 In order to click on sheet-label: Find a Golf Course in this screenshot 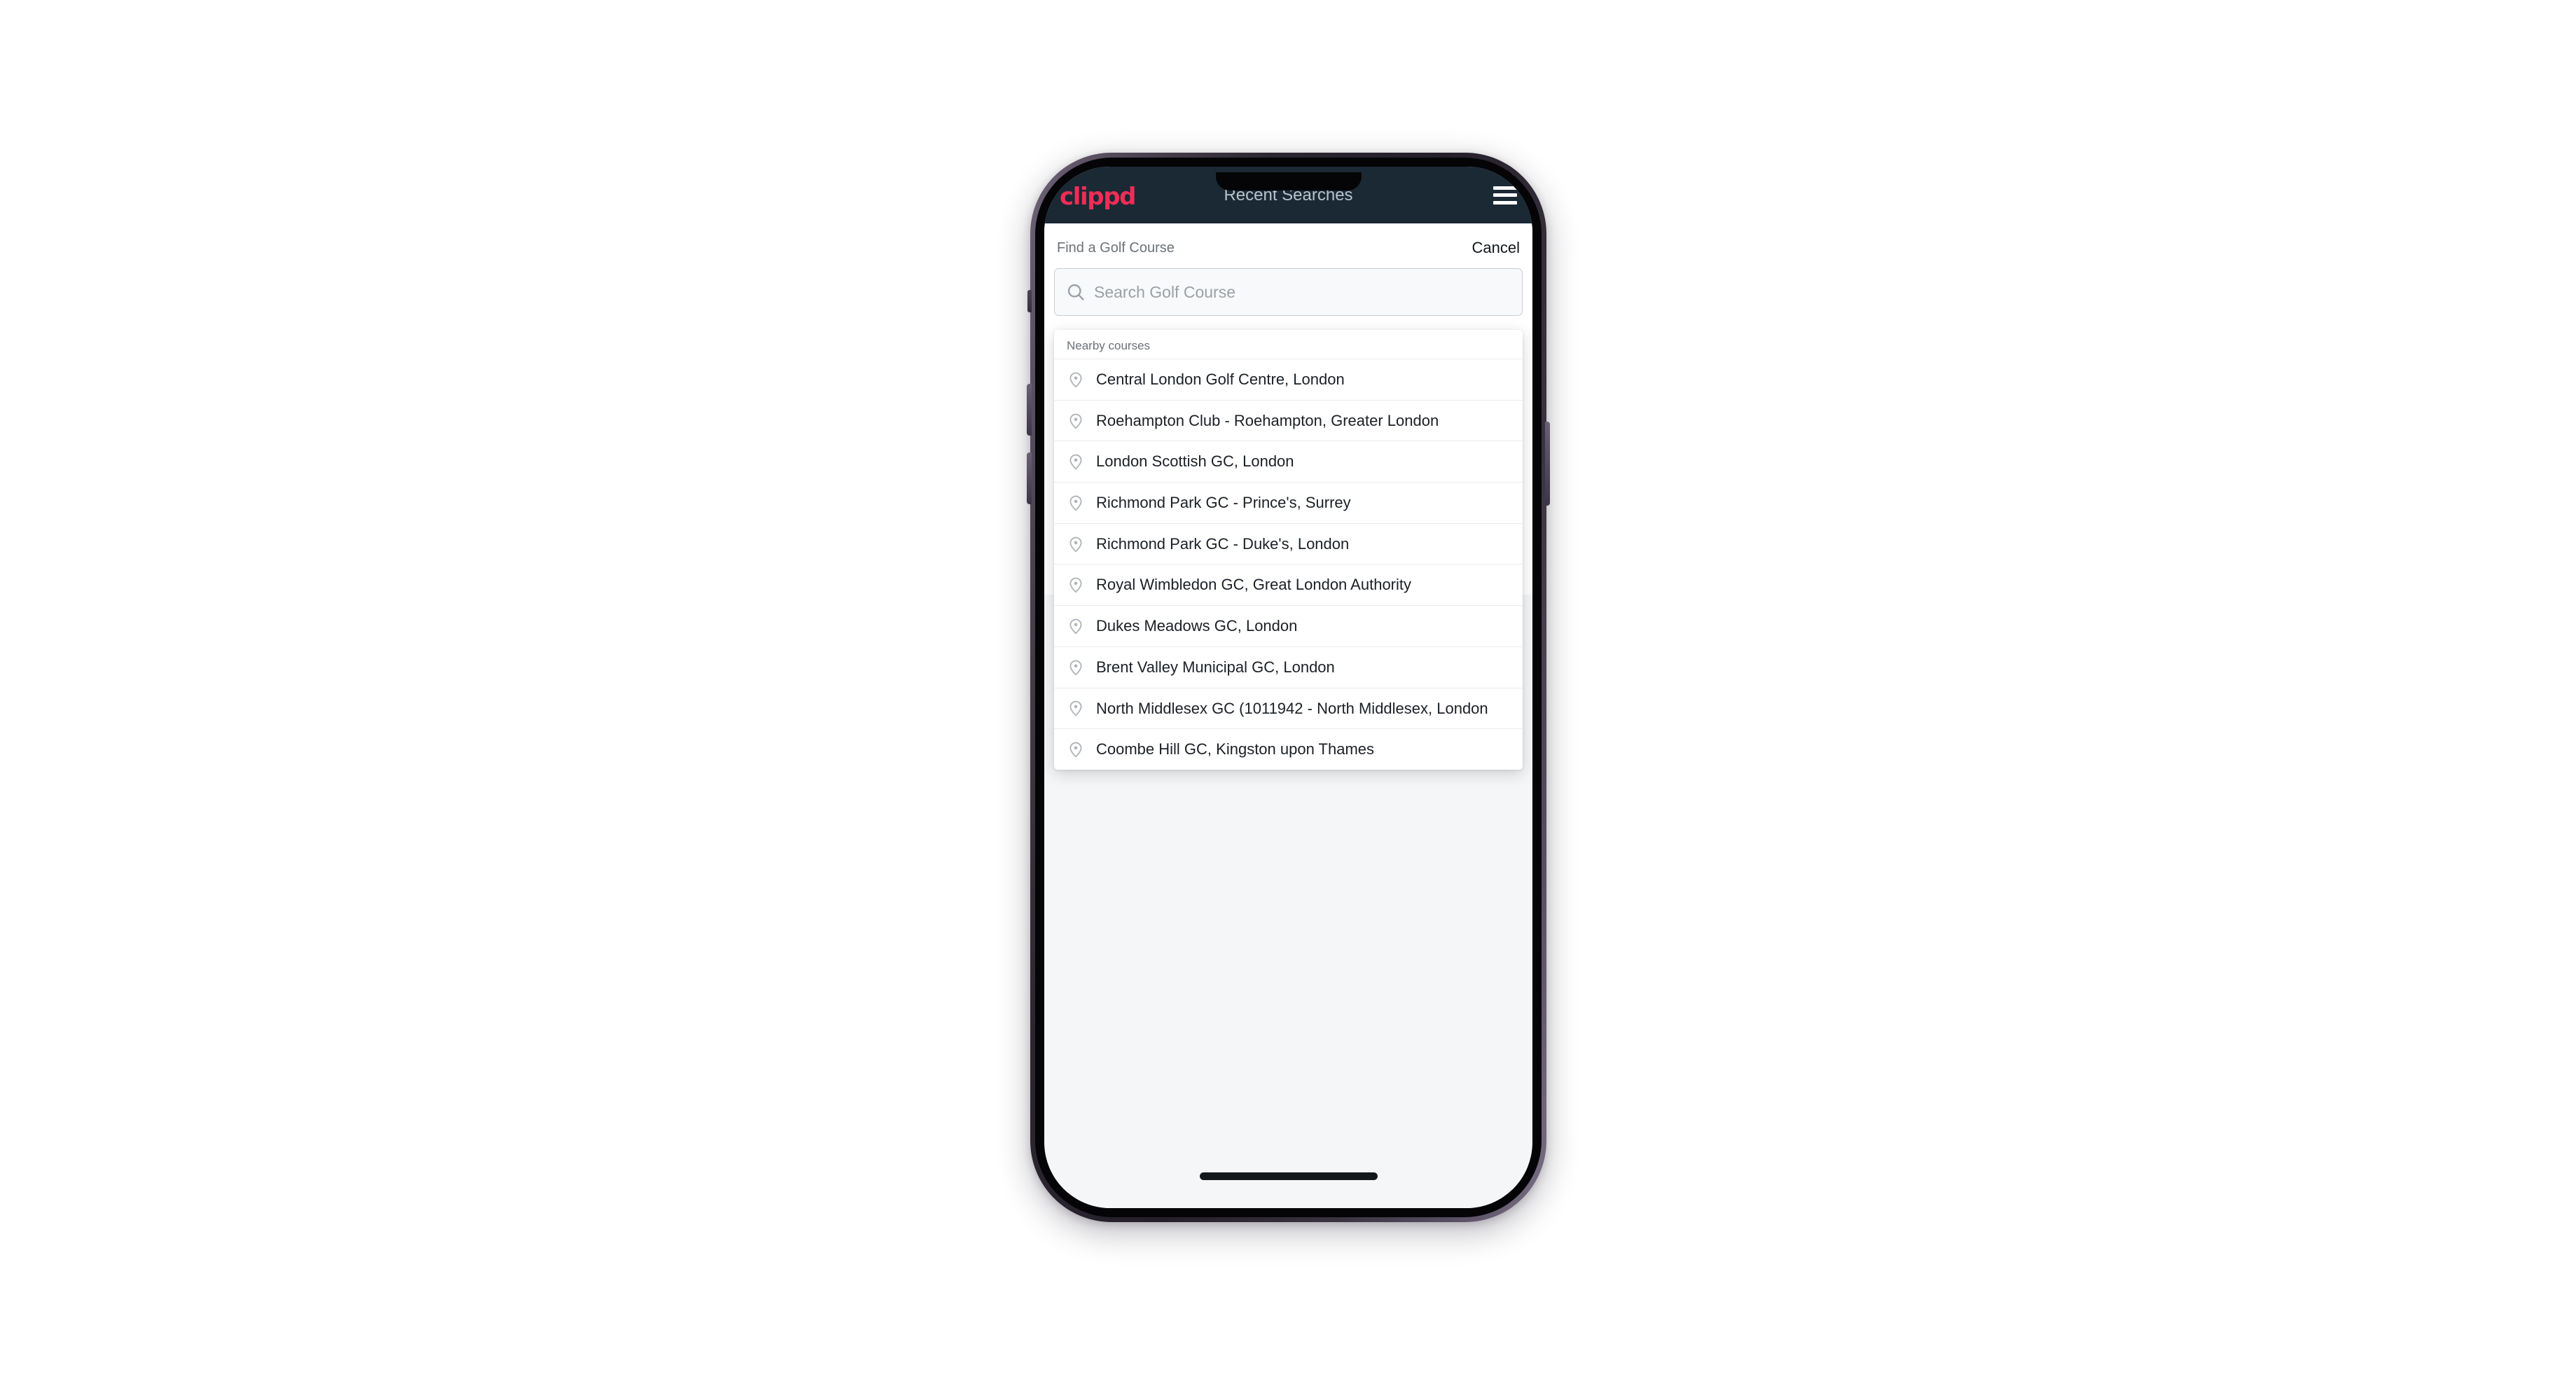, I will do `click(1116, 248)`.